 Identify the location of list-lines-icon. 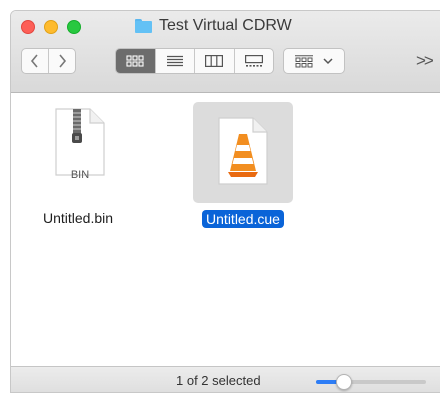
(174, 61).